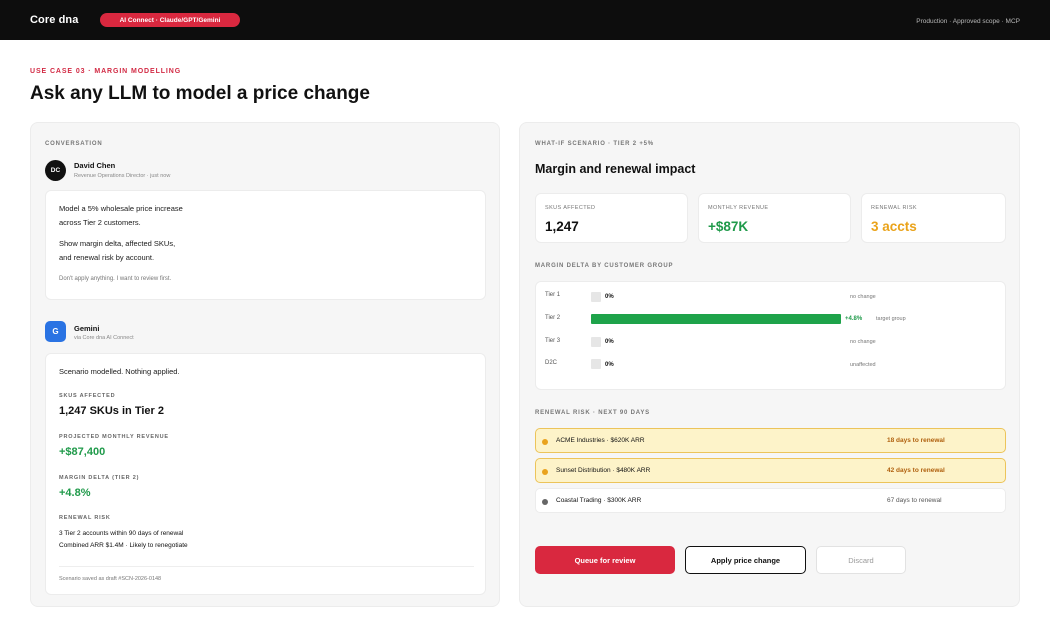  Describe the element at coordinates (111, 411) in the screenshot. I see `skus-value: 1,247 SKUs in Tier 2` at that location.